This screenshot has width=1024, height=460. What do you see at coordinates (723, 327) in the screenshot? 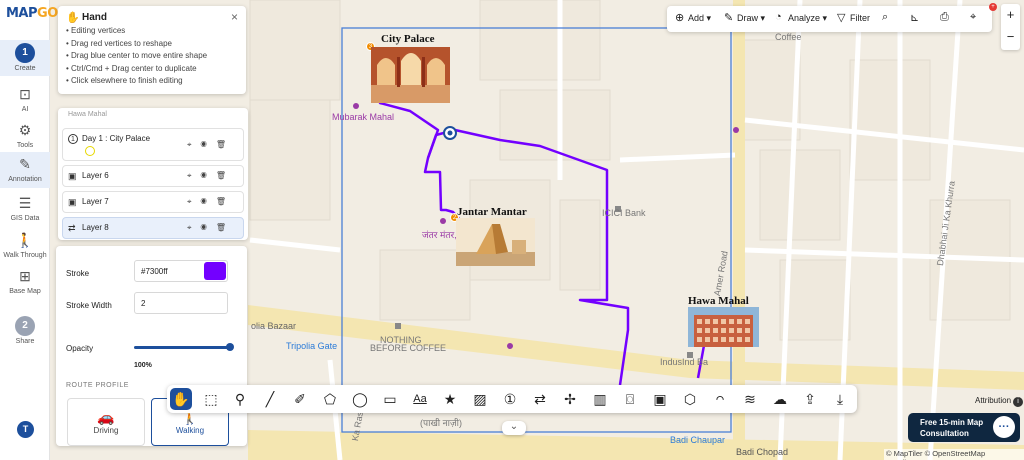
I see `place-image-hawa-mahal` at bounding box center [723, 327].